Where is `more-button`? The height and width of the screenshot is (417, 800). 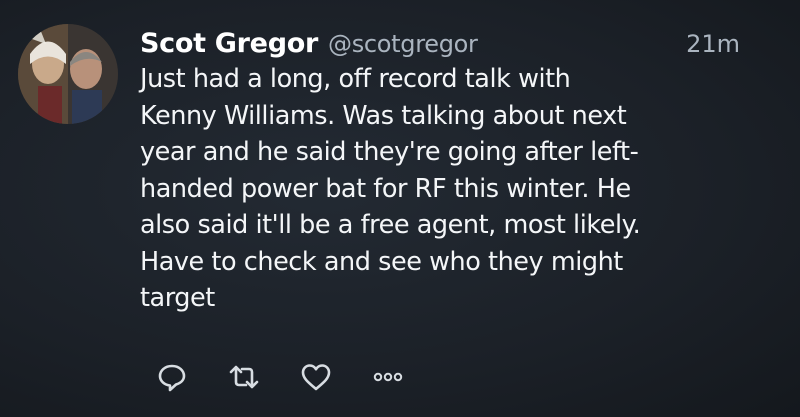 more-button is located at coordinates (388, 377).